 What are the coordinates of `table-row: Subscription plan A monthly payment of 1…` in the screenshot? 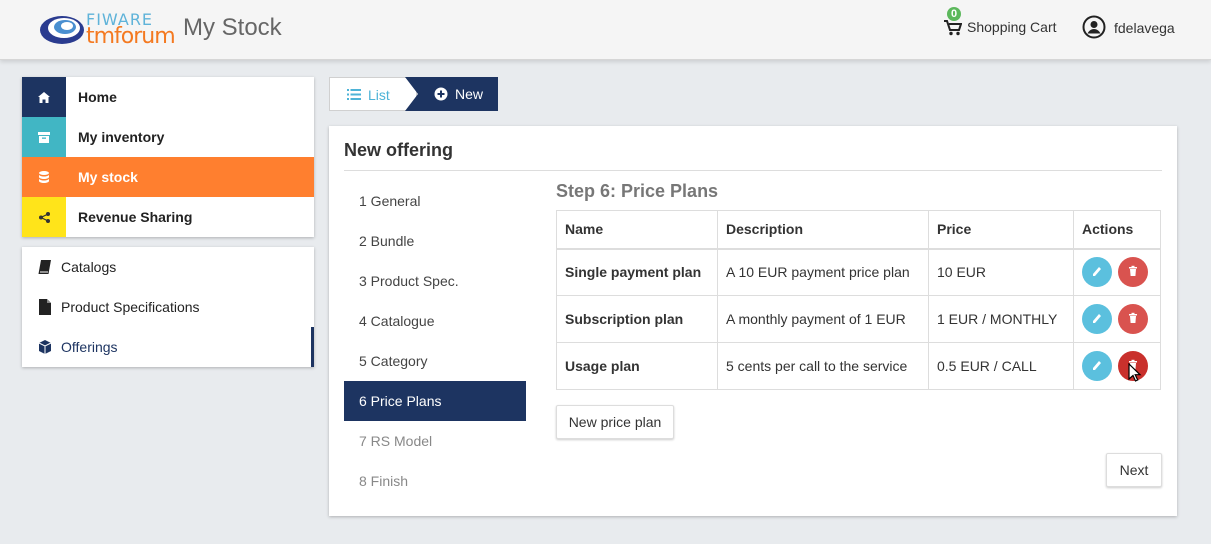 It's located at (858, 319).